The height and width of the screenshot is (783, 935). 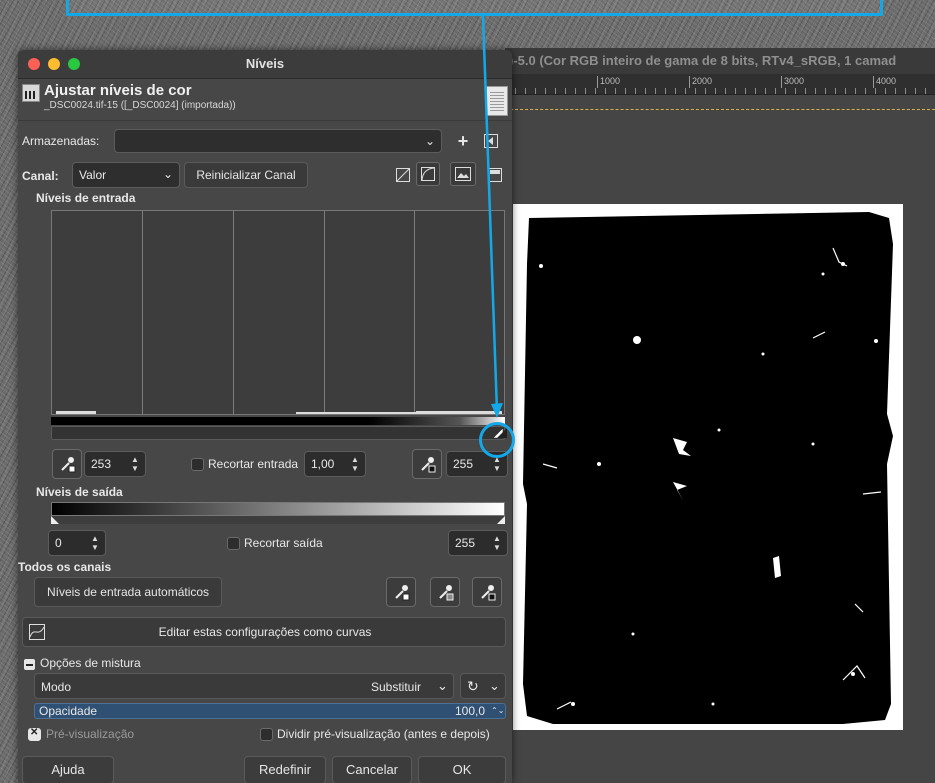 I want to click on output-high-value: 255, so click(x=465, y=543).